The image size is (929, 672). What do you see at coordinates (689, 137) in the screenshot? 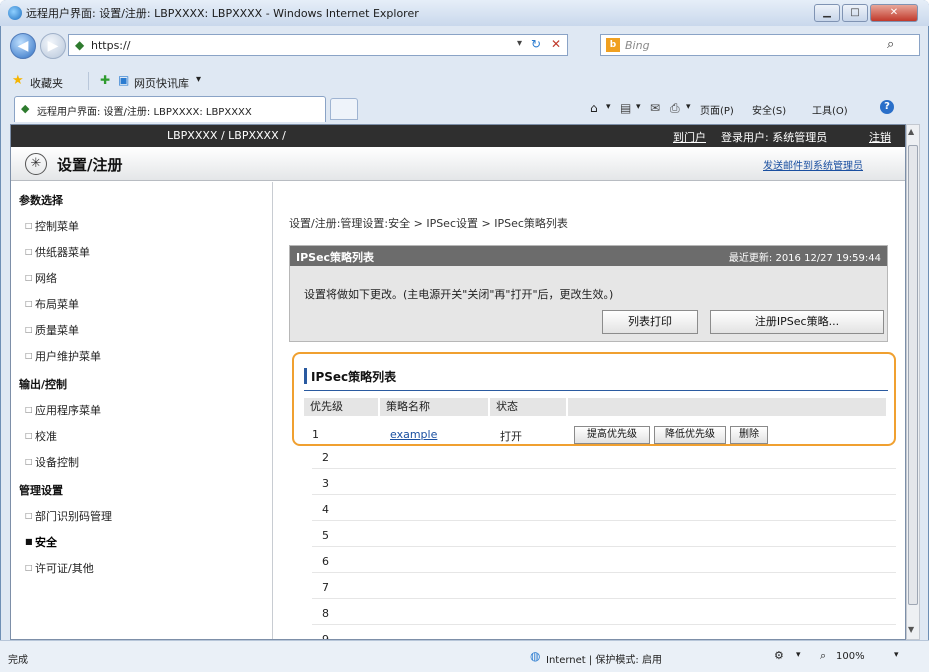
I see `to-portal-link: 到门户` at bounding box center [689, 137].